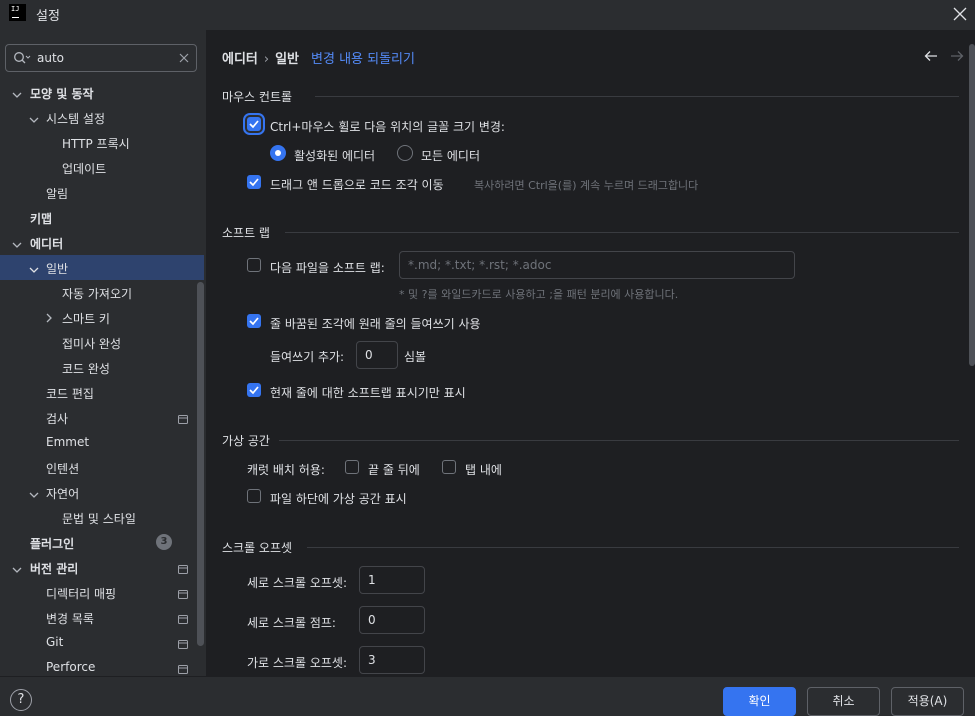 Image resolution: width=975 pixels, height=716 pixels. Describe the element at coordinates (164, 542) in the screenshot. I see `plugins-count-badge: 3` at that location.